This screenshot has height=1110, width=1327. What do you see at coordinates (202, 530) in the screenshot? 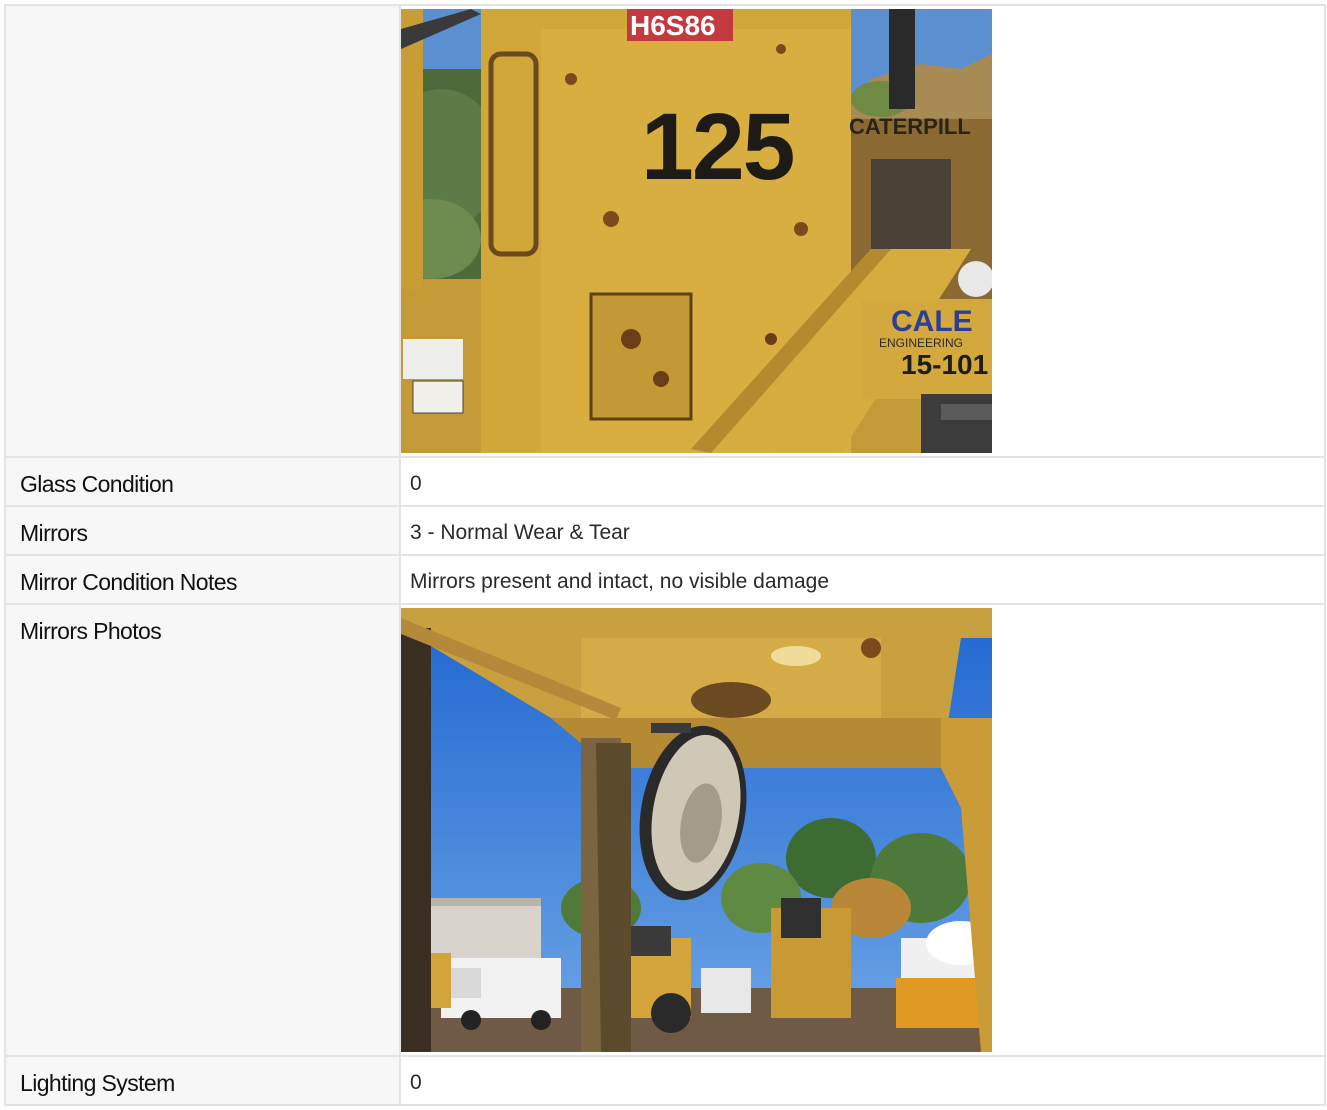
I see `row-label: Mirrors` at bounding box center [202, 530].